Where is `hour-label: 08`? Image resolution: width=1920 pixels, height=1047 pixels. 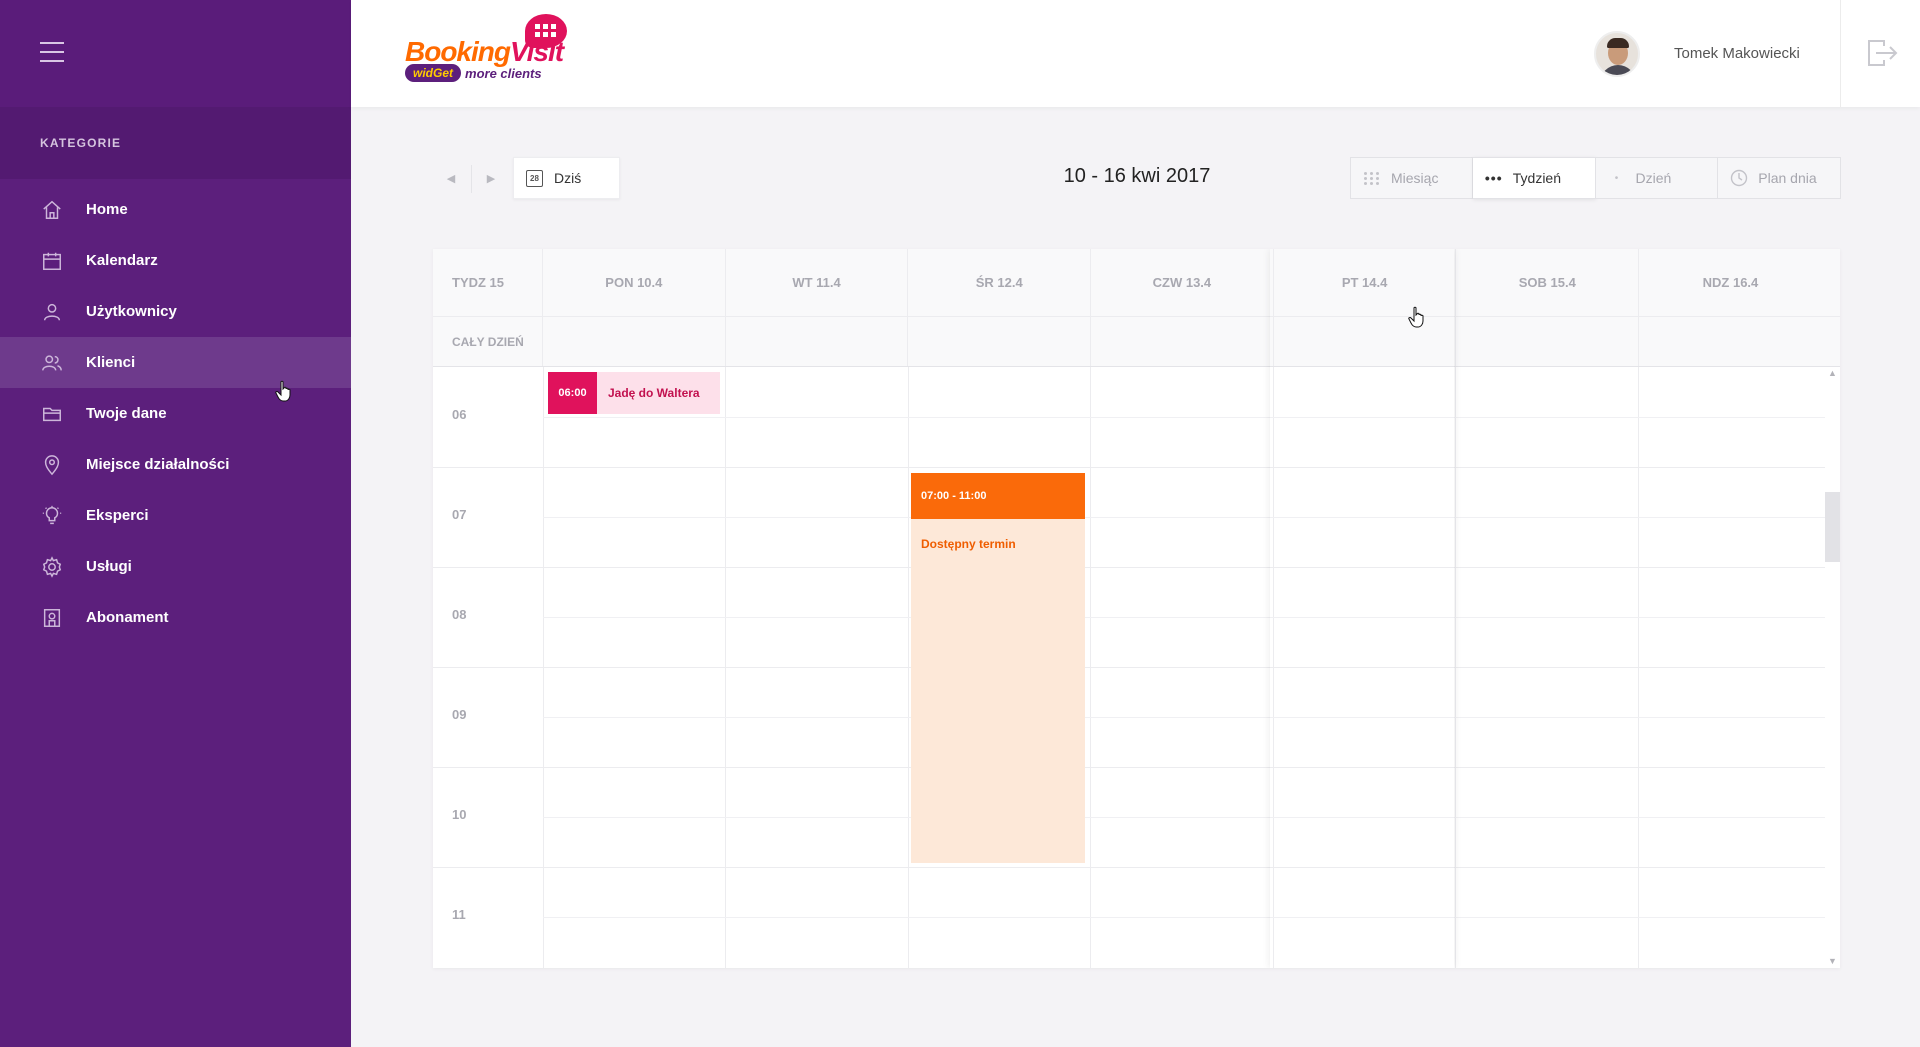
hour-label: 08 is located at coordinates (459, 614).